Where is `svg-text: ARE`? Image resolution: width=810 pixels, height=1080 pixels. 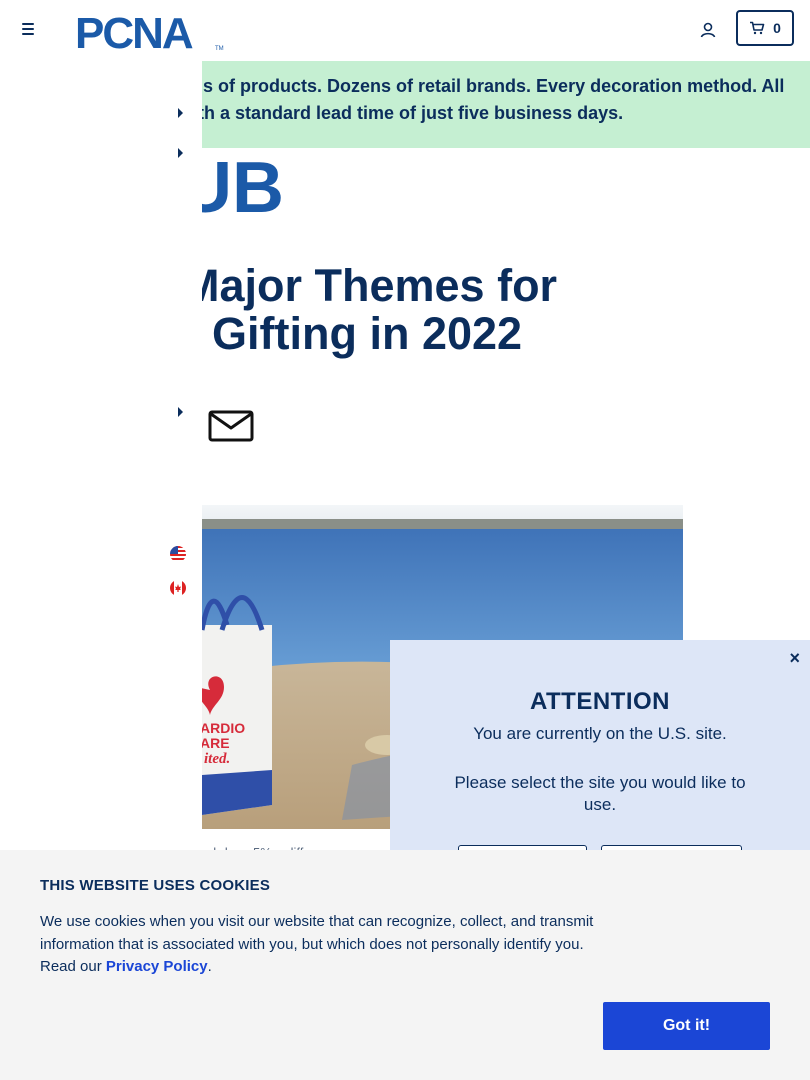 svg-text: ARE is located at coordinates (216, 743).